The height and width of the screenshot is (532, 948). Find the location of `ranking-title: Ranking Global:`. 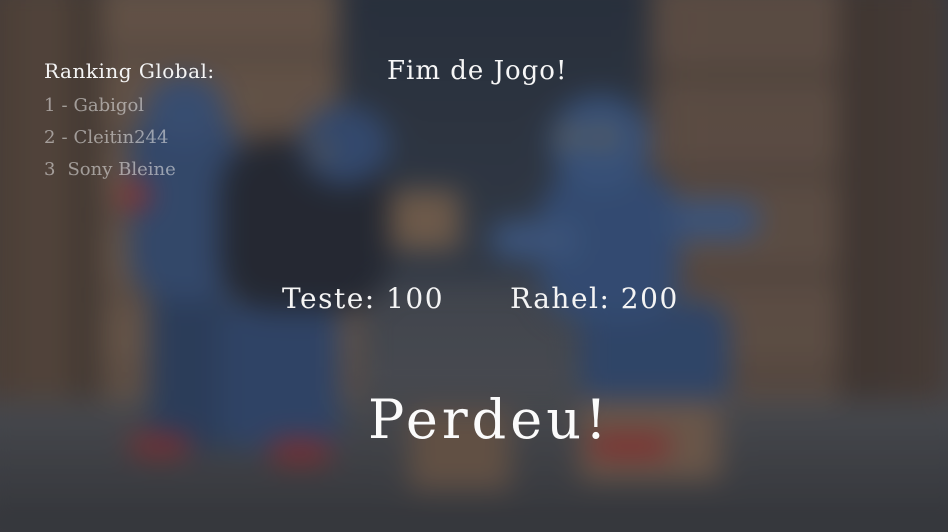

ranking-title: Ranking Global: is located at coordinates (129, 71).